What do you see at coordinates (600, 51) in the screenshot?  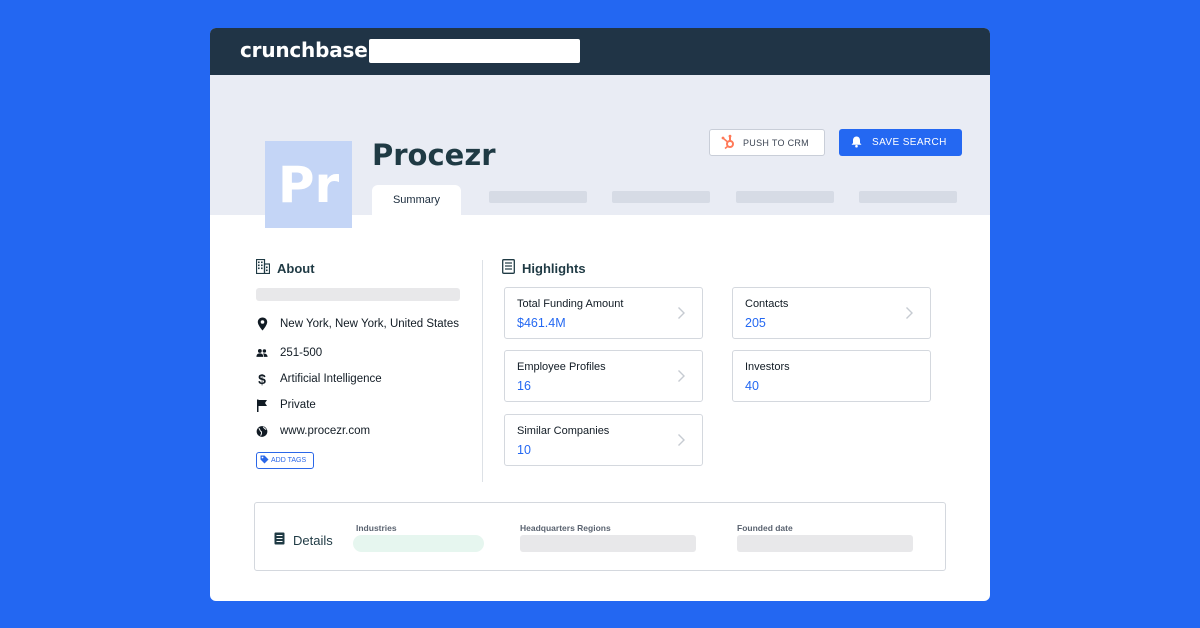 I see `top-navigation-bar: crunchbase` at bounding box center [600, 51].